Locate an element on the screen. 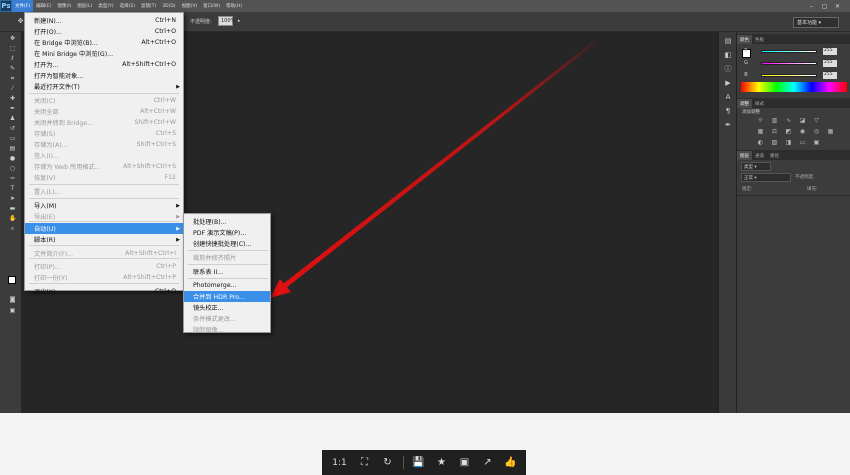 This screenshot has height=475, width=850. selective-color-icon: ▣ is located at coordinates (816, 142).